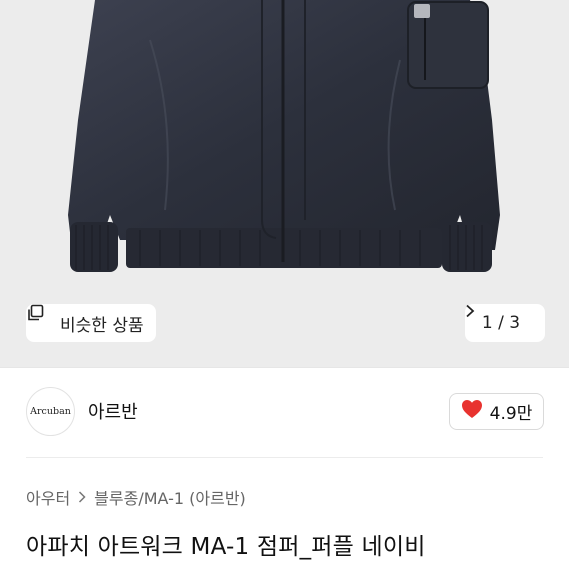  I want to click on product-title: 아파치 아트워크 MA-1 점퍼_퍼플 네이비, so click(226, 547).